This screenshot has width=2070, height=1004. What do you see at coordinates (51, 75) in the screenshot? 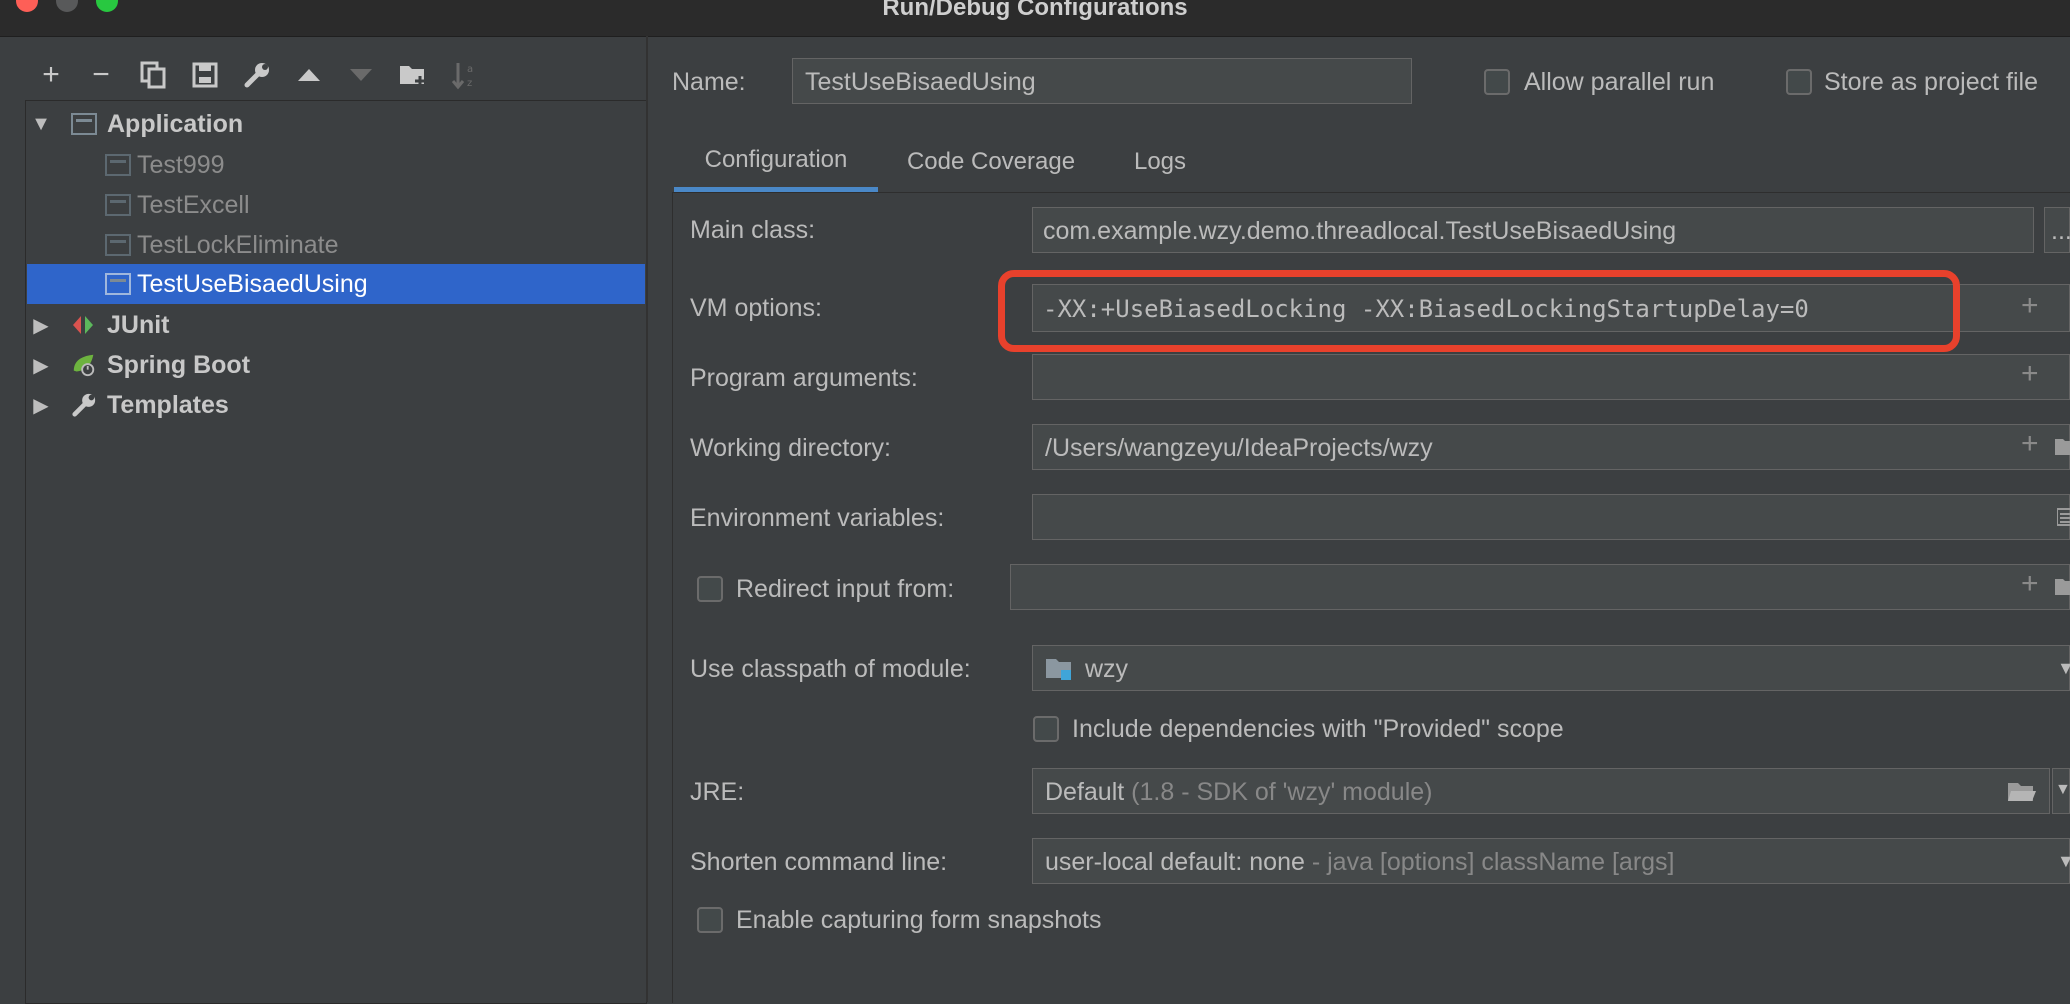
I see `add-configuration-button: +` at bounding box center [51, 75].